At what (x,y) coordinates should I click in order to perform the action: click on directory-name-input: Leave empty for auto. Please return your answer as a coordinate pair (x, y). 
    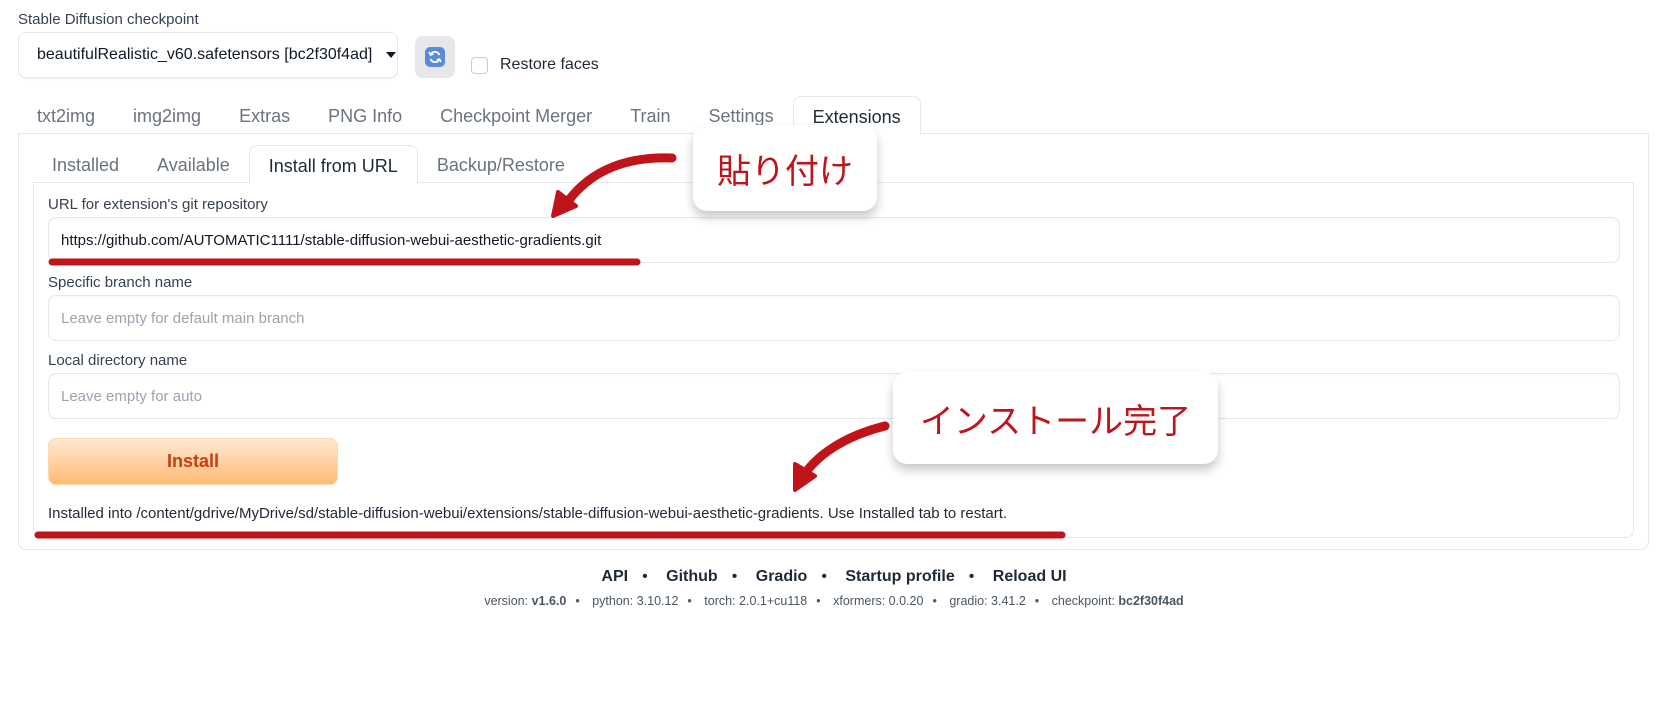
    Looking at the image, I should click on (834, 396).